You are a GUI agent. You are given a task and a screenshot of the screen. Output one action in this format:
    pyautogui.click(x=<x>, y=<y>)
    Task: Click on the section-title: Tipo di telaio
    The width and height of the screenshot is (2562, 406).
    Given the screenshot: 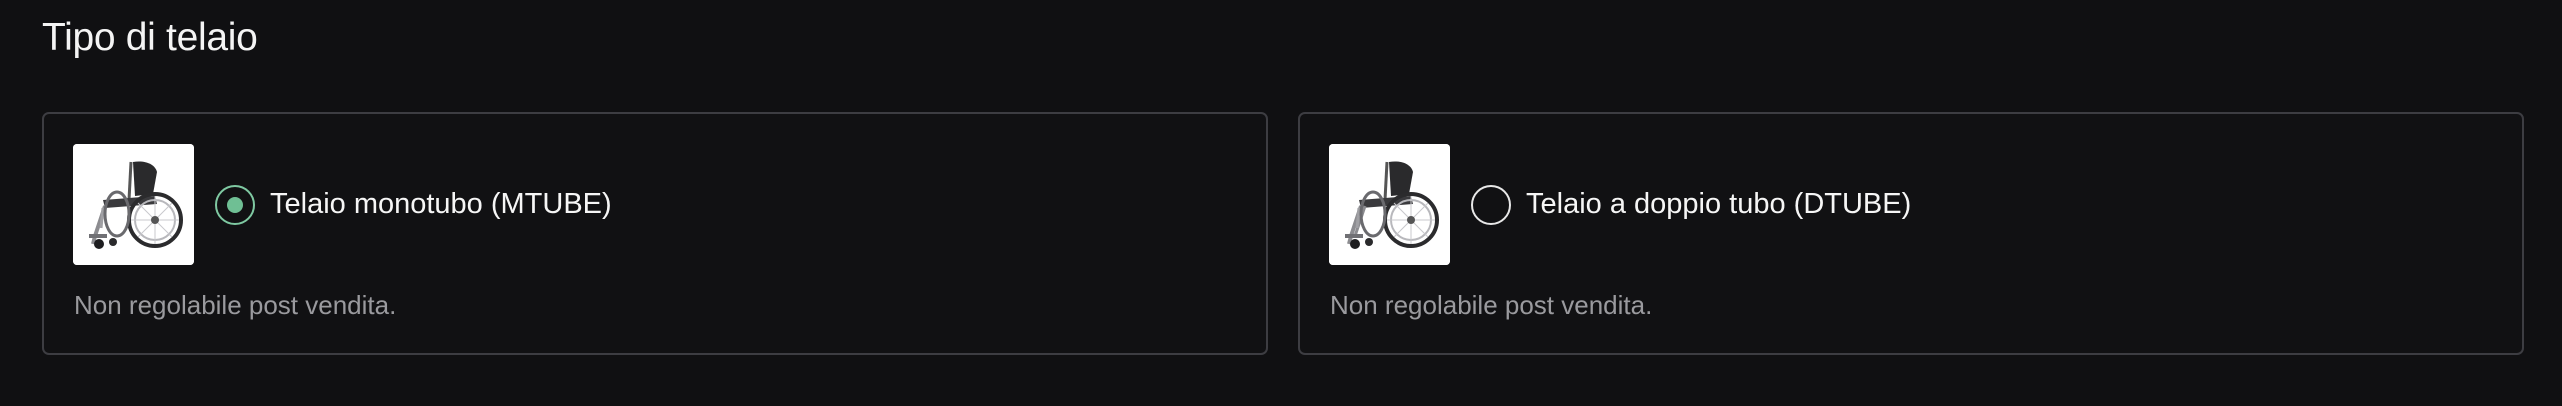 What is the action you would take?
    pyautogui.click(x=150, y=37)
    